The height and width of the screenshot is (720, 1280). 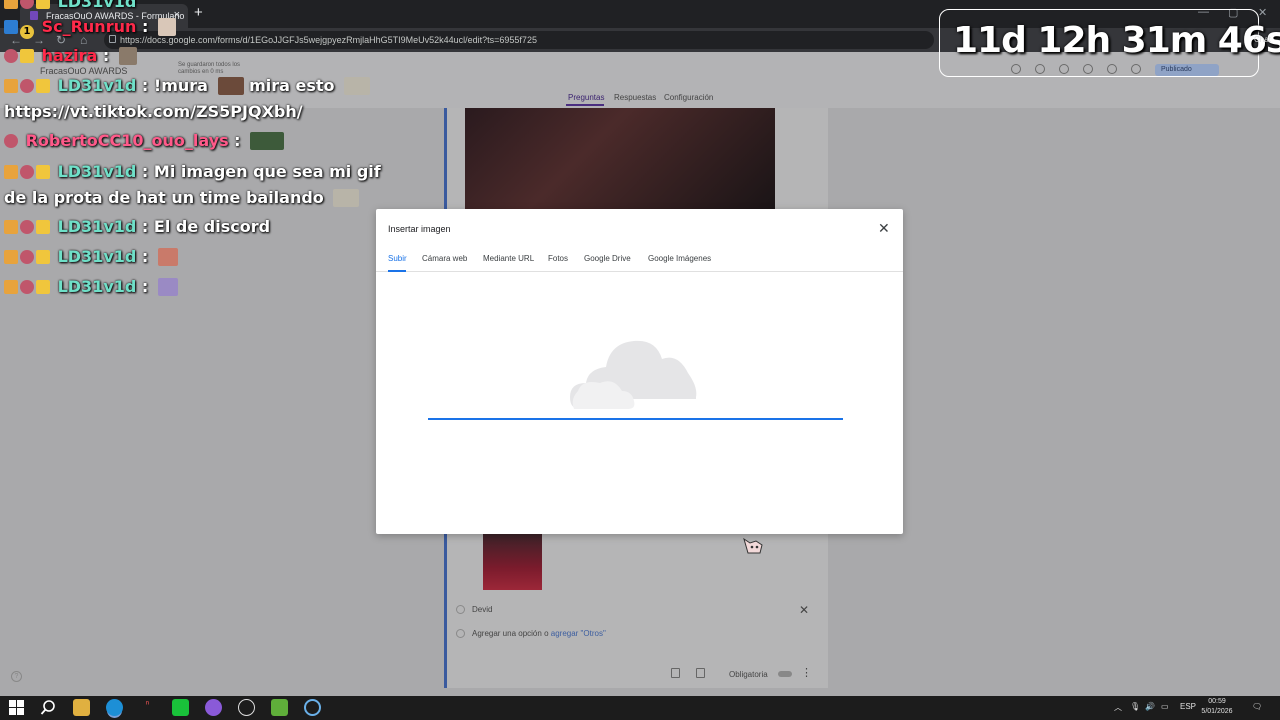 What do you see at coordinates (84, 71) in the screenshot?
I see `form-title: FracasOuO AWARDS` at bounding box center [84, 71].